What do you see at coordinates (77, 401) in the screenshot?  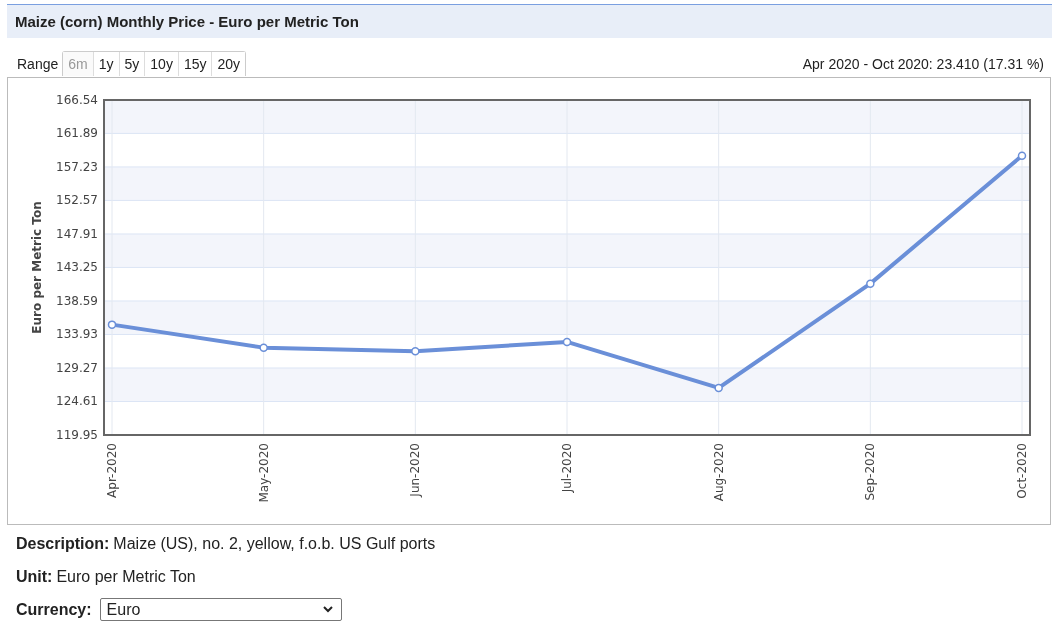 I see `y-tick-label: 124.61` at bounding box center [77, 401].